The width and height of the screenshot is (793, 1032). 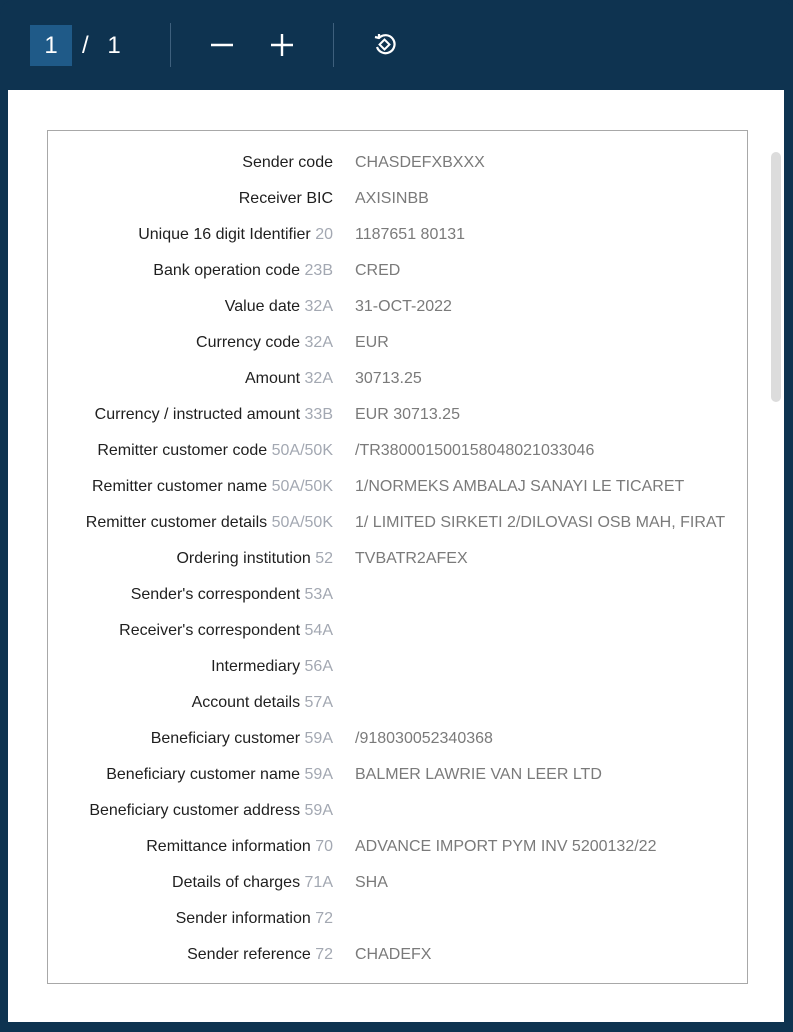 What do you see at coordinates (397, 639) in the screenshot?
I see `field-row: Receiver's correspondent 54A` at bounding box center [397, 639].